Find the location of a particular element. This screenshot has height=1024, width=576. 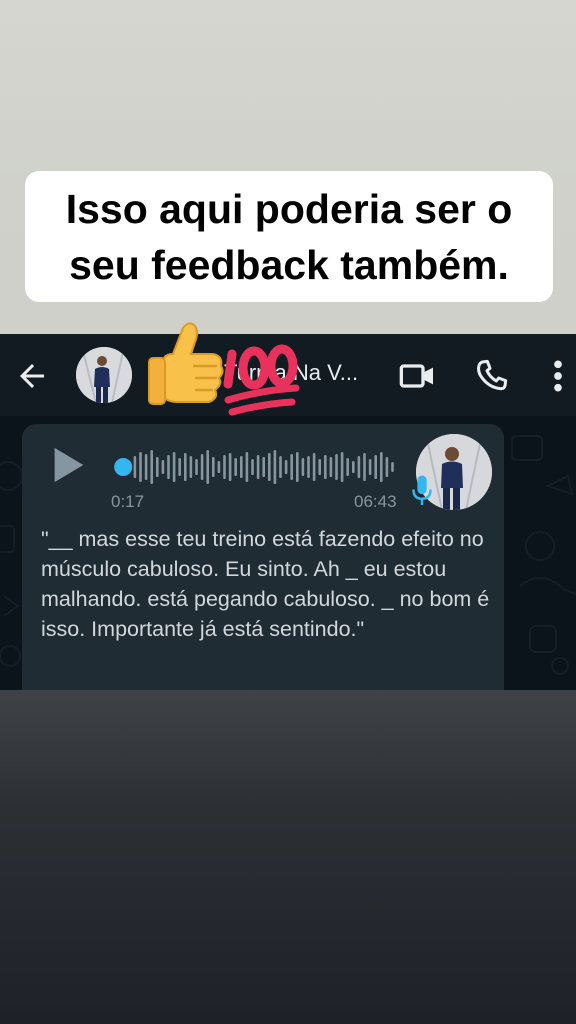

phone-icon is located at coordinates (492, 376).